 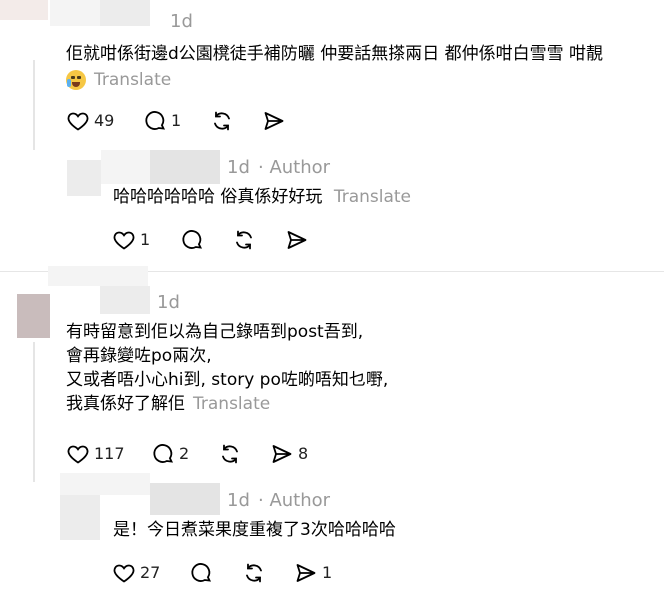 I want to click on reply-text: 是！今日煮菜果度重複了3次哈哈哈哈, so click(x=254, y=530).